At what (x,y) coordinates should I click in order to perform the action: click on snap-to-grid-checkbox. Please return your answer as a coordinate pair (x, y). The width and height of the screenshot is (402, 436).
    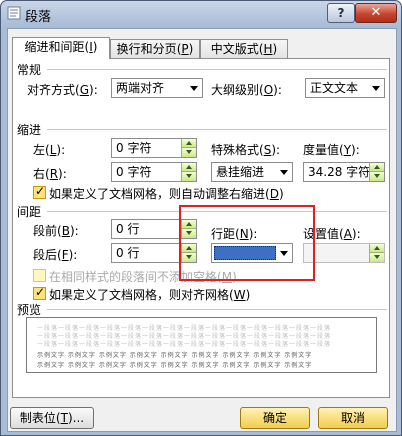
    Looking at the image, I should click on (39, 292).